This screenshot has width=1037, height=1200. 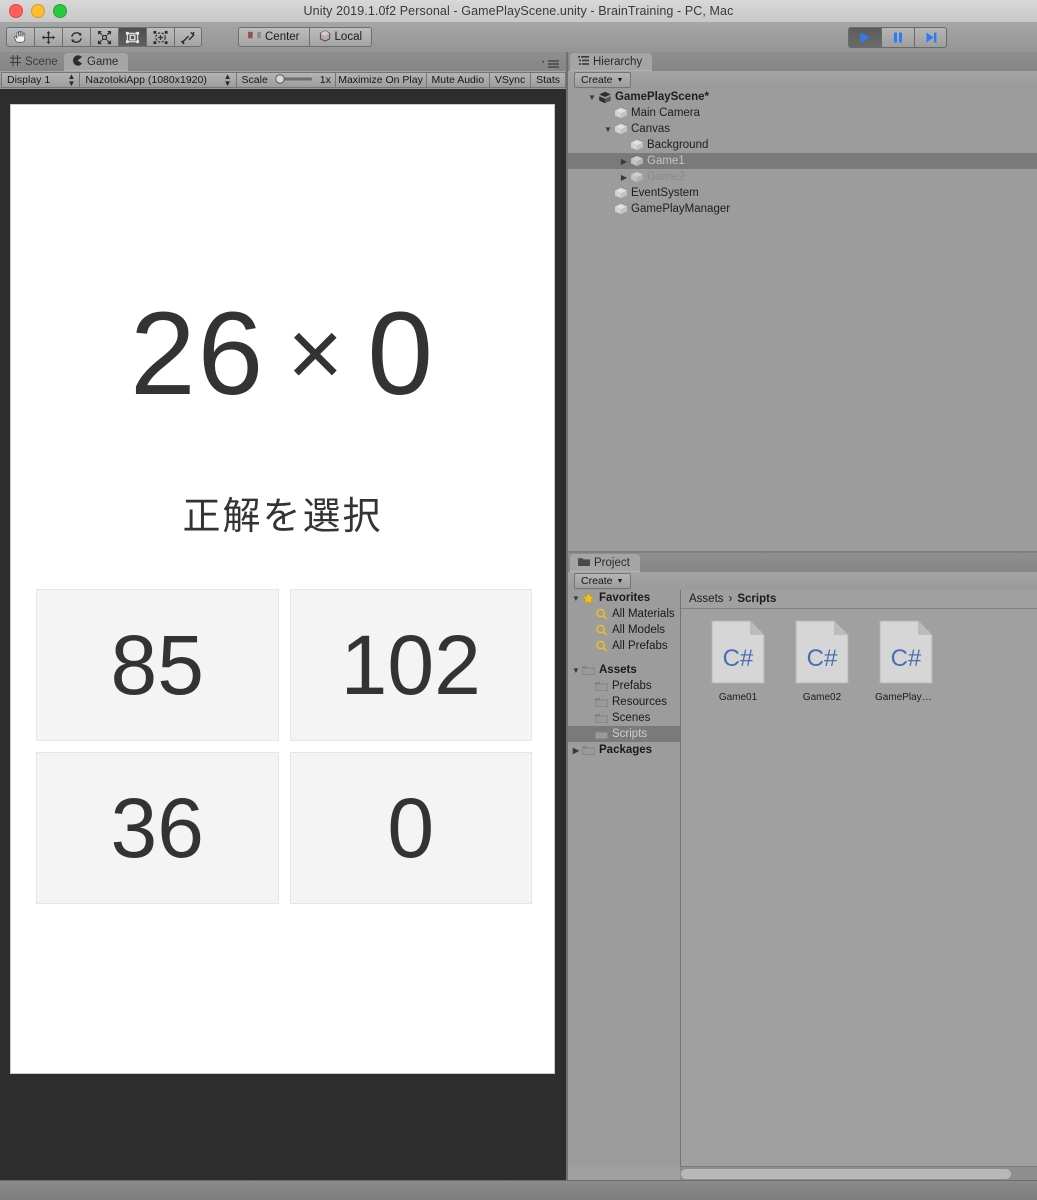 I want to click on scale-tool, so click(x=104, y=37).